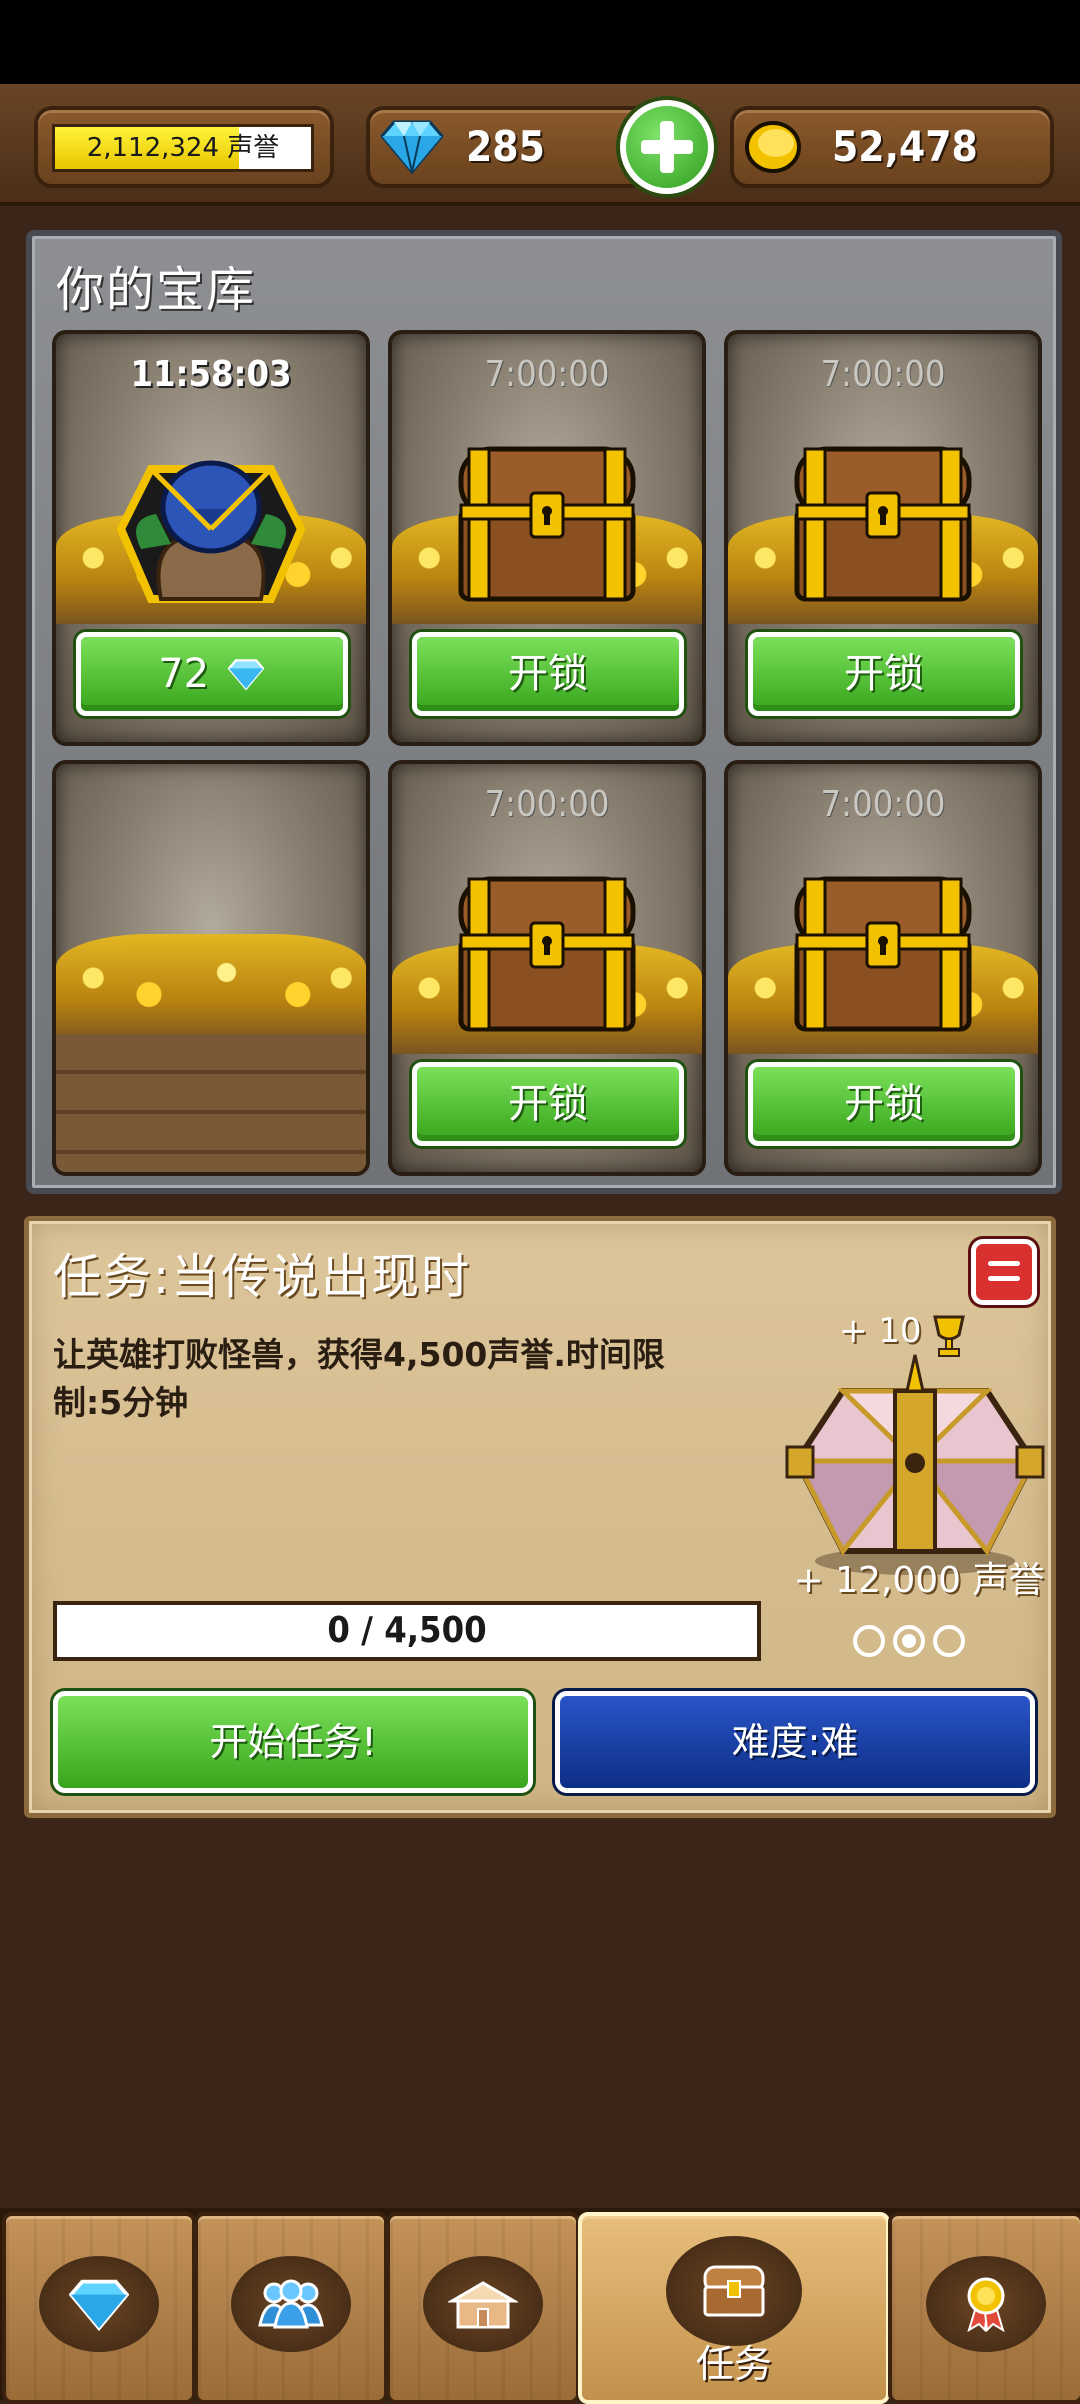 Image resolution: width=1080 pixels, height=2404 pixels. Describe the element at coordinates (773, 147) in the screenshot. I see `coin-icon` at that location.